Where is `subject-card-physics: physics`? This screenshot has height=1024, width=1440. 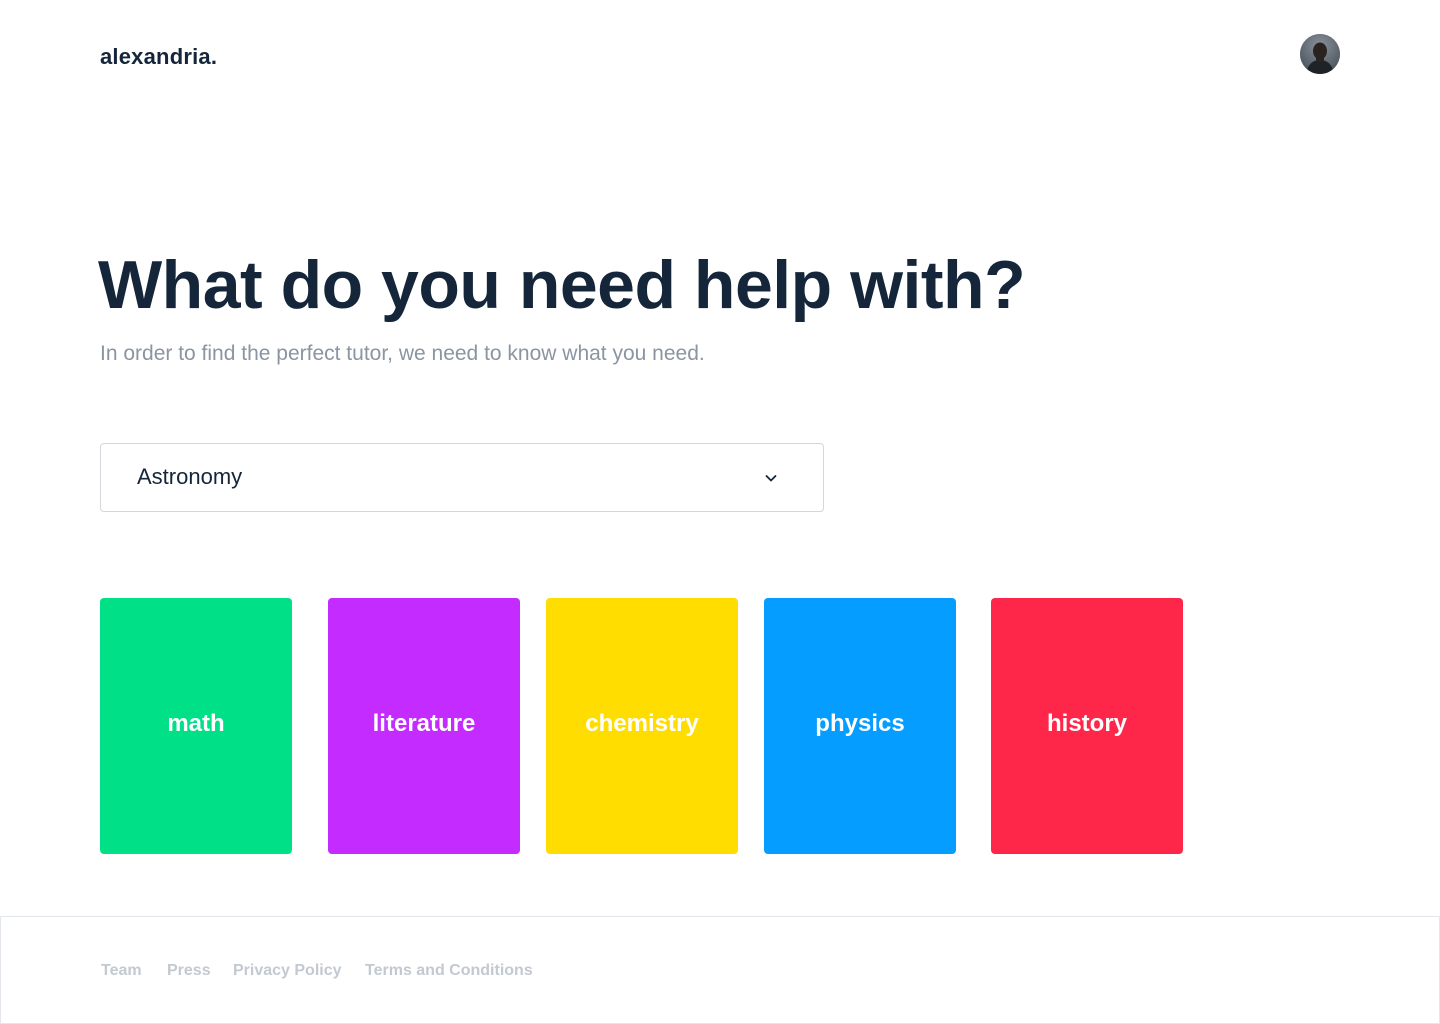
subject-card-physics: physics is located at coordinates (860, 726).